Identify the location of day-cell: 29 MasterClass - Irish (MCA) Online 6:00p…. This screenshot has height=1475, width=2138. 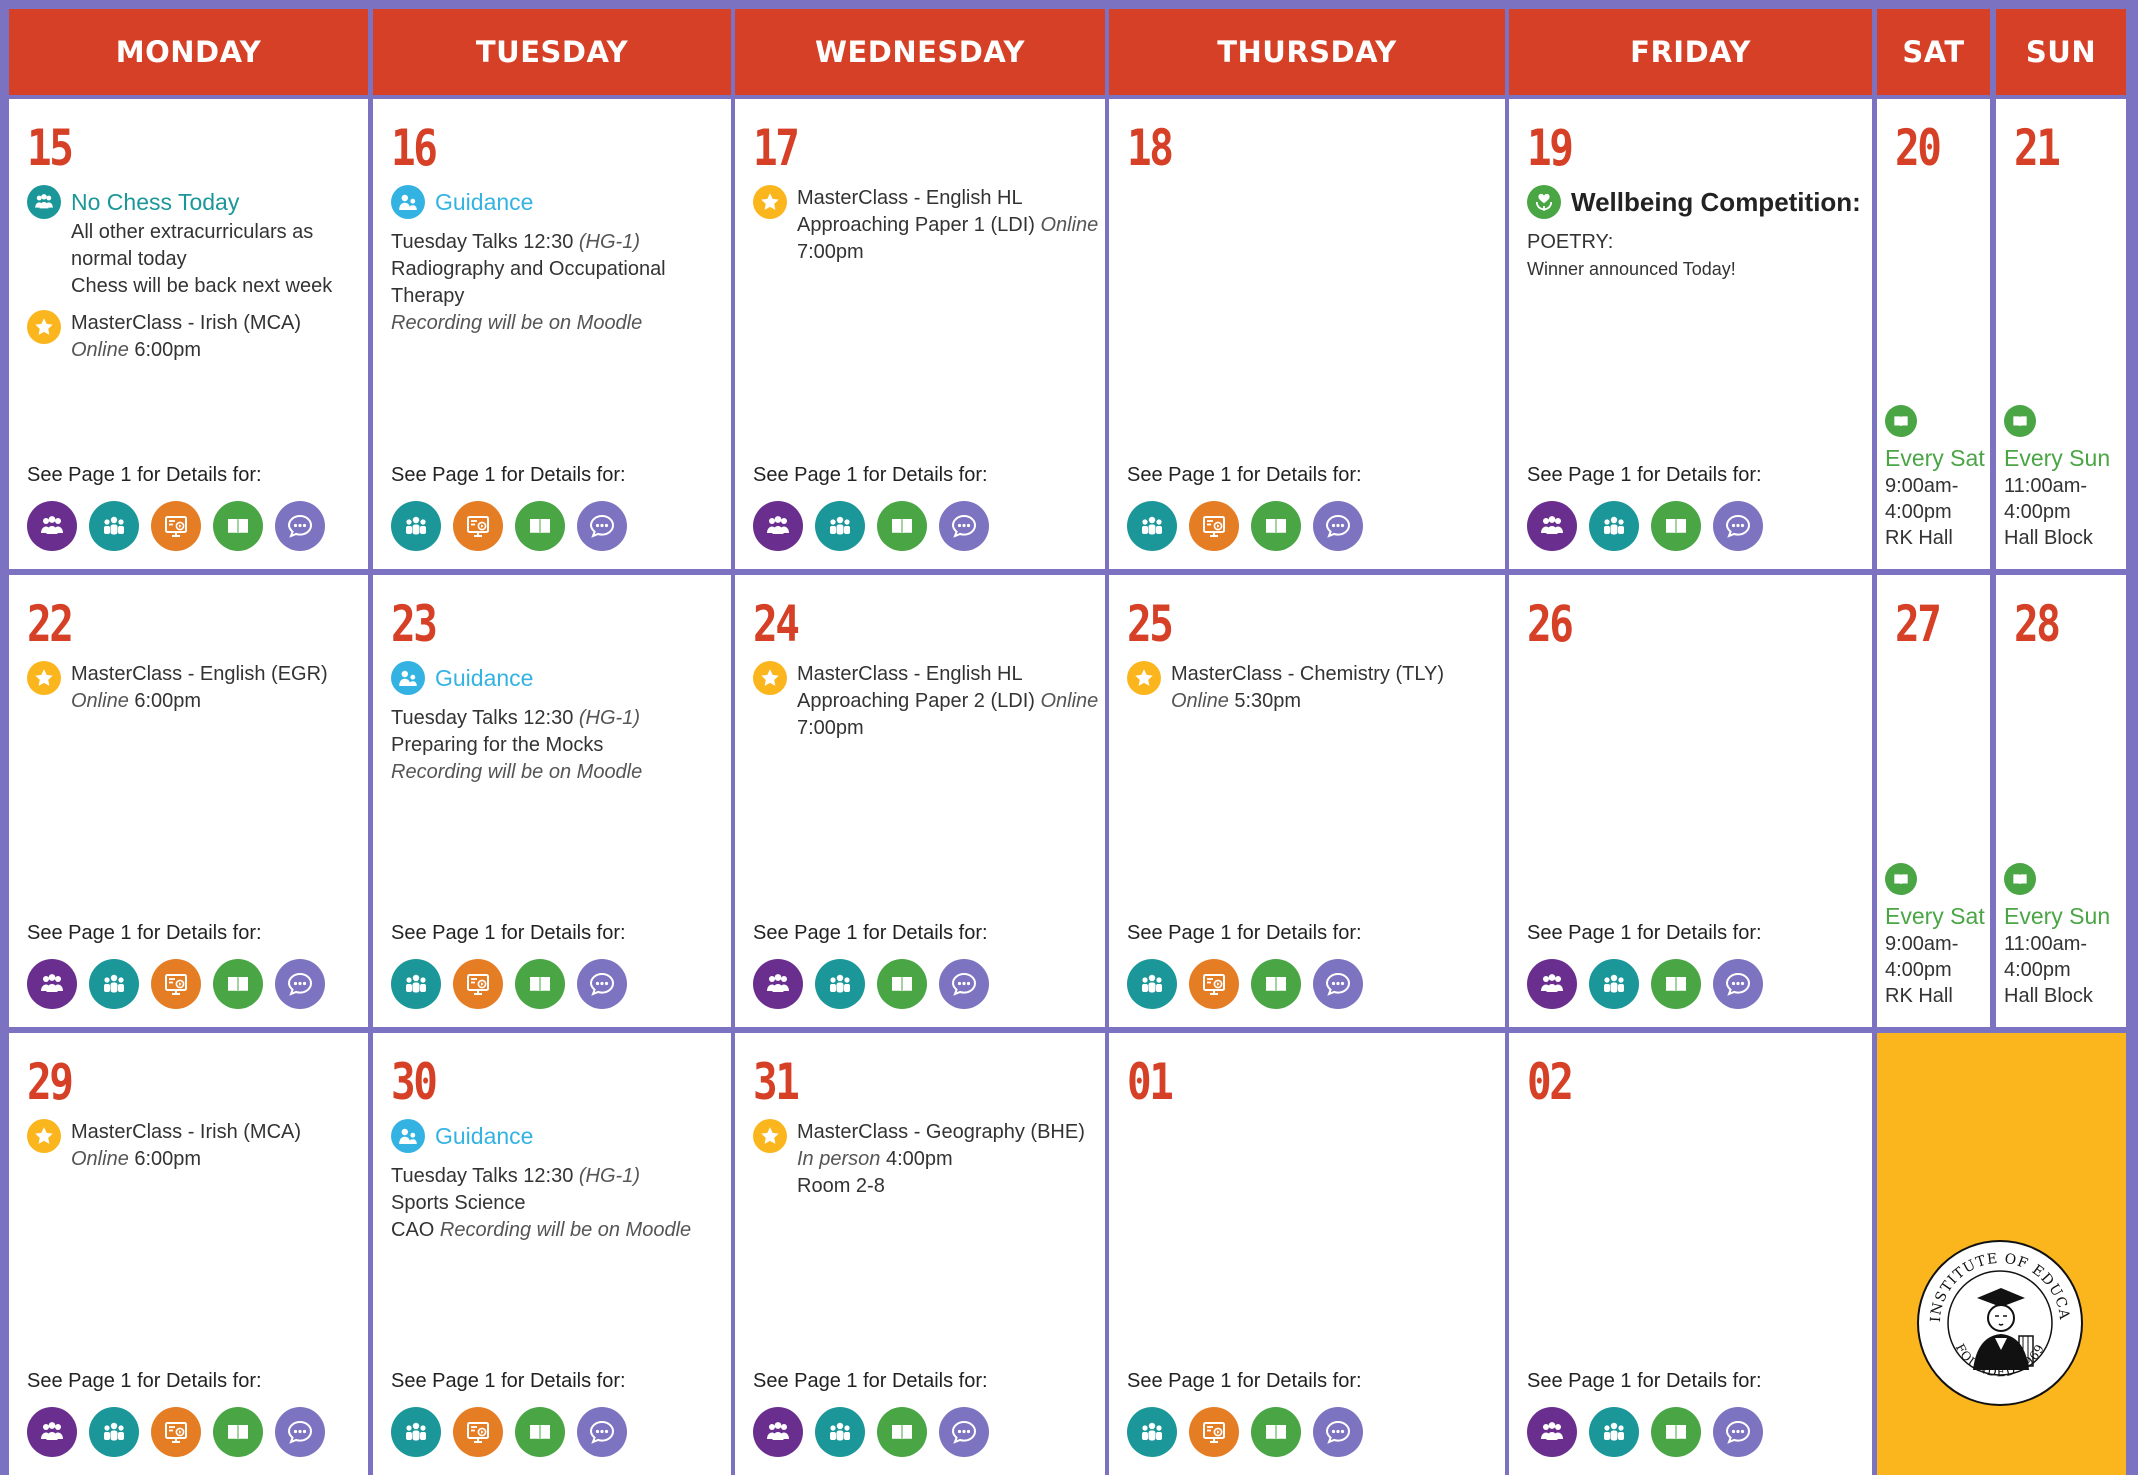
(188, 1254).